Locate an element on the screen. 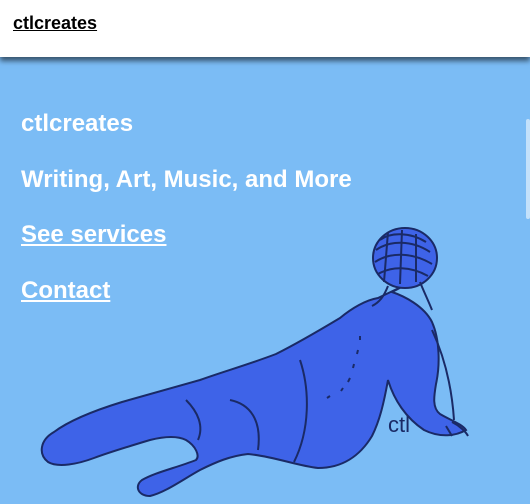 The width and height of the screenshot is (530, 504). artist-signature: ctl is located at coordinates (399, 424).